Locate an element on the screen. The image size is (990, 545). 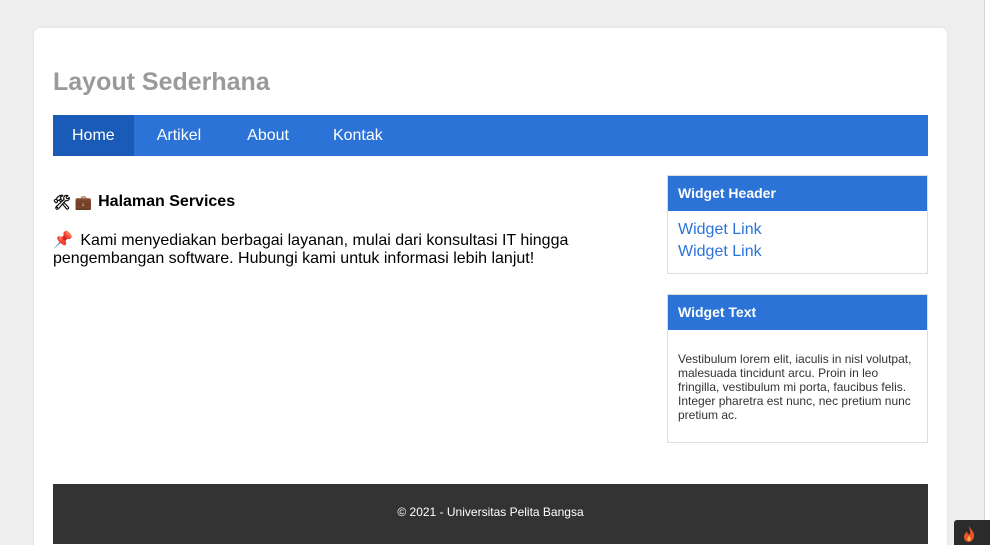
footer: © 2021 - Universitas Pelita Bangsa is located at coordinates (490, 514).